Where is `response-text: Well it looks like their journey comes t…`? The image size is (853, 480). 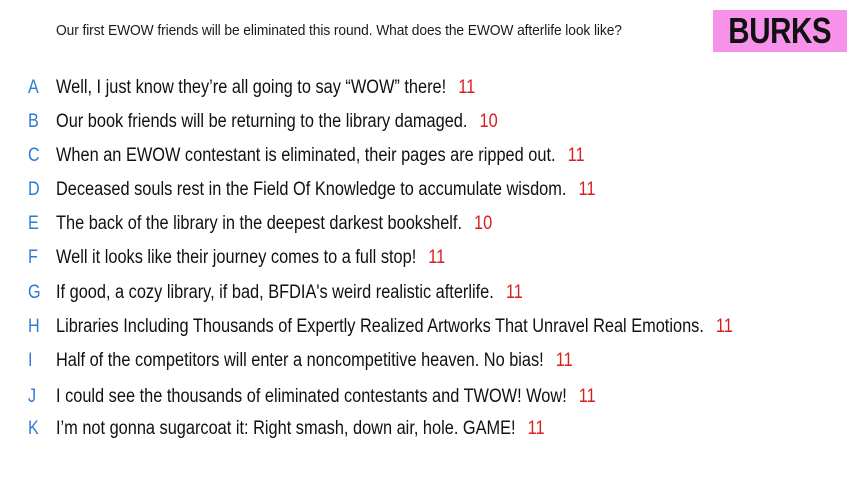
response-text: Well it looks like their journey comes t… is located at coordinates (236, 257).